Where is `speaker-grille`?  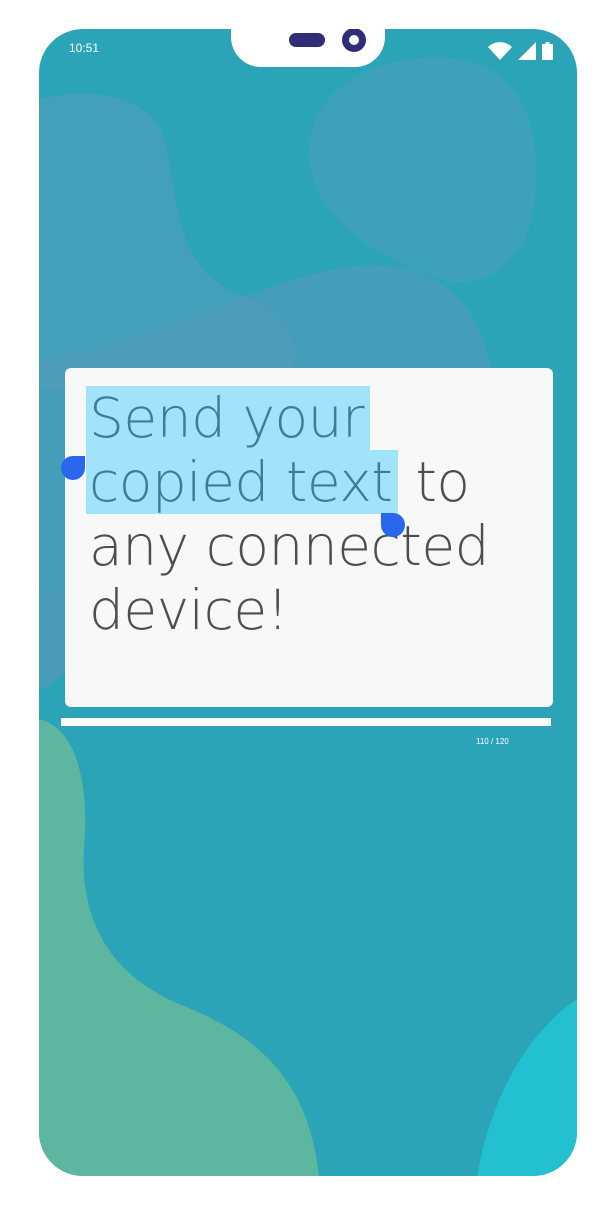
speaker-grille is located at coordinates (307, 40).